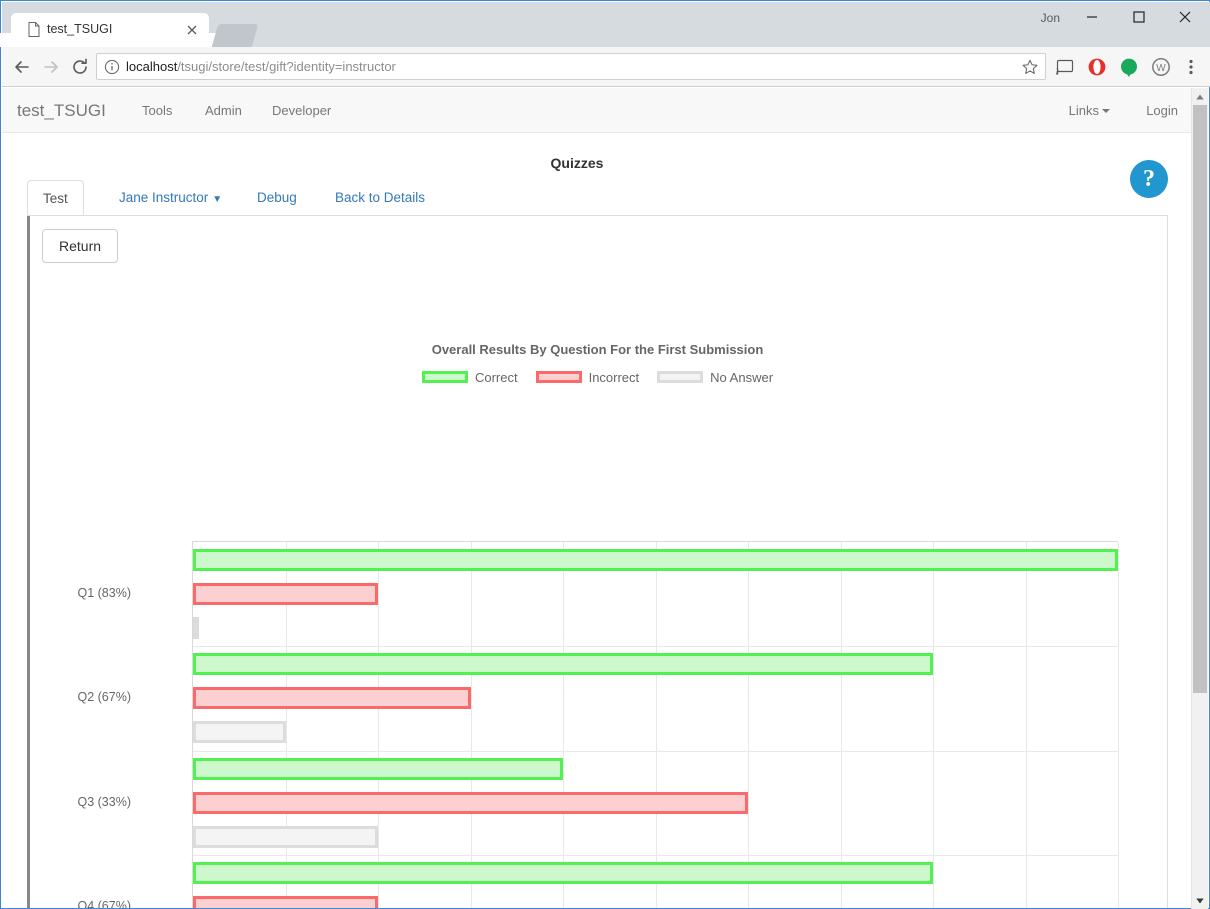 The height and width of the screenshot is (909, 1210). I want to click on legend-item-no-answer: No Answer, so click(715, 378).